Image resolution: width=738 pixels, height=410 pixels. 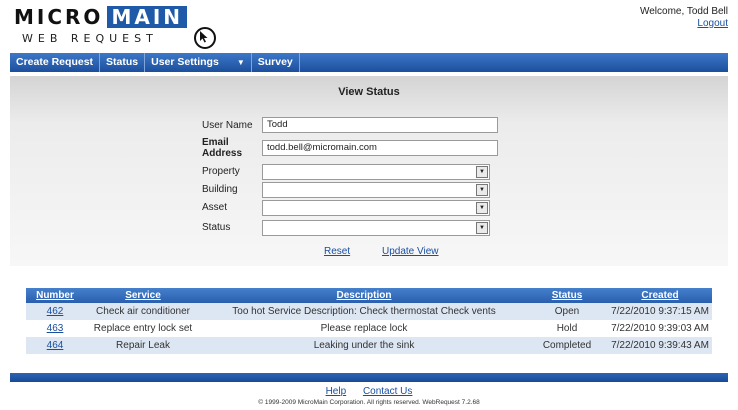 What do you see at coordinates (55, 295) in the screenshot?
I see `header-number: Number` at bounding box center [55, 295].